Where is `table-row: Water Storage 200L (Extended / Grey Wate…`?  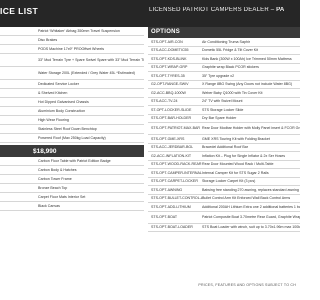
table-row: Water Storage 200L (Extended / Grey Wate… is located at coordinates (72, 73).